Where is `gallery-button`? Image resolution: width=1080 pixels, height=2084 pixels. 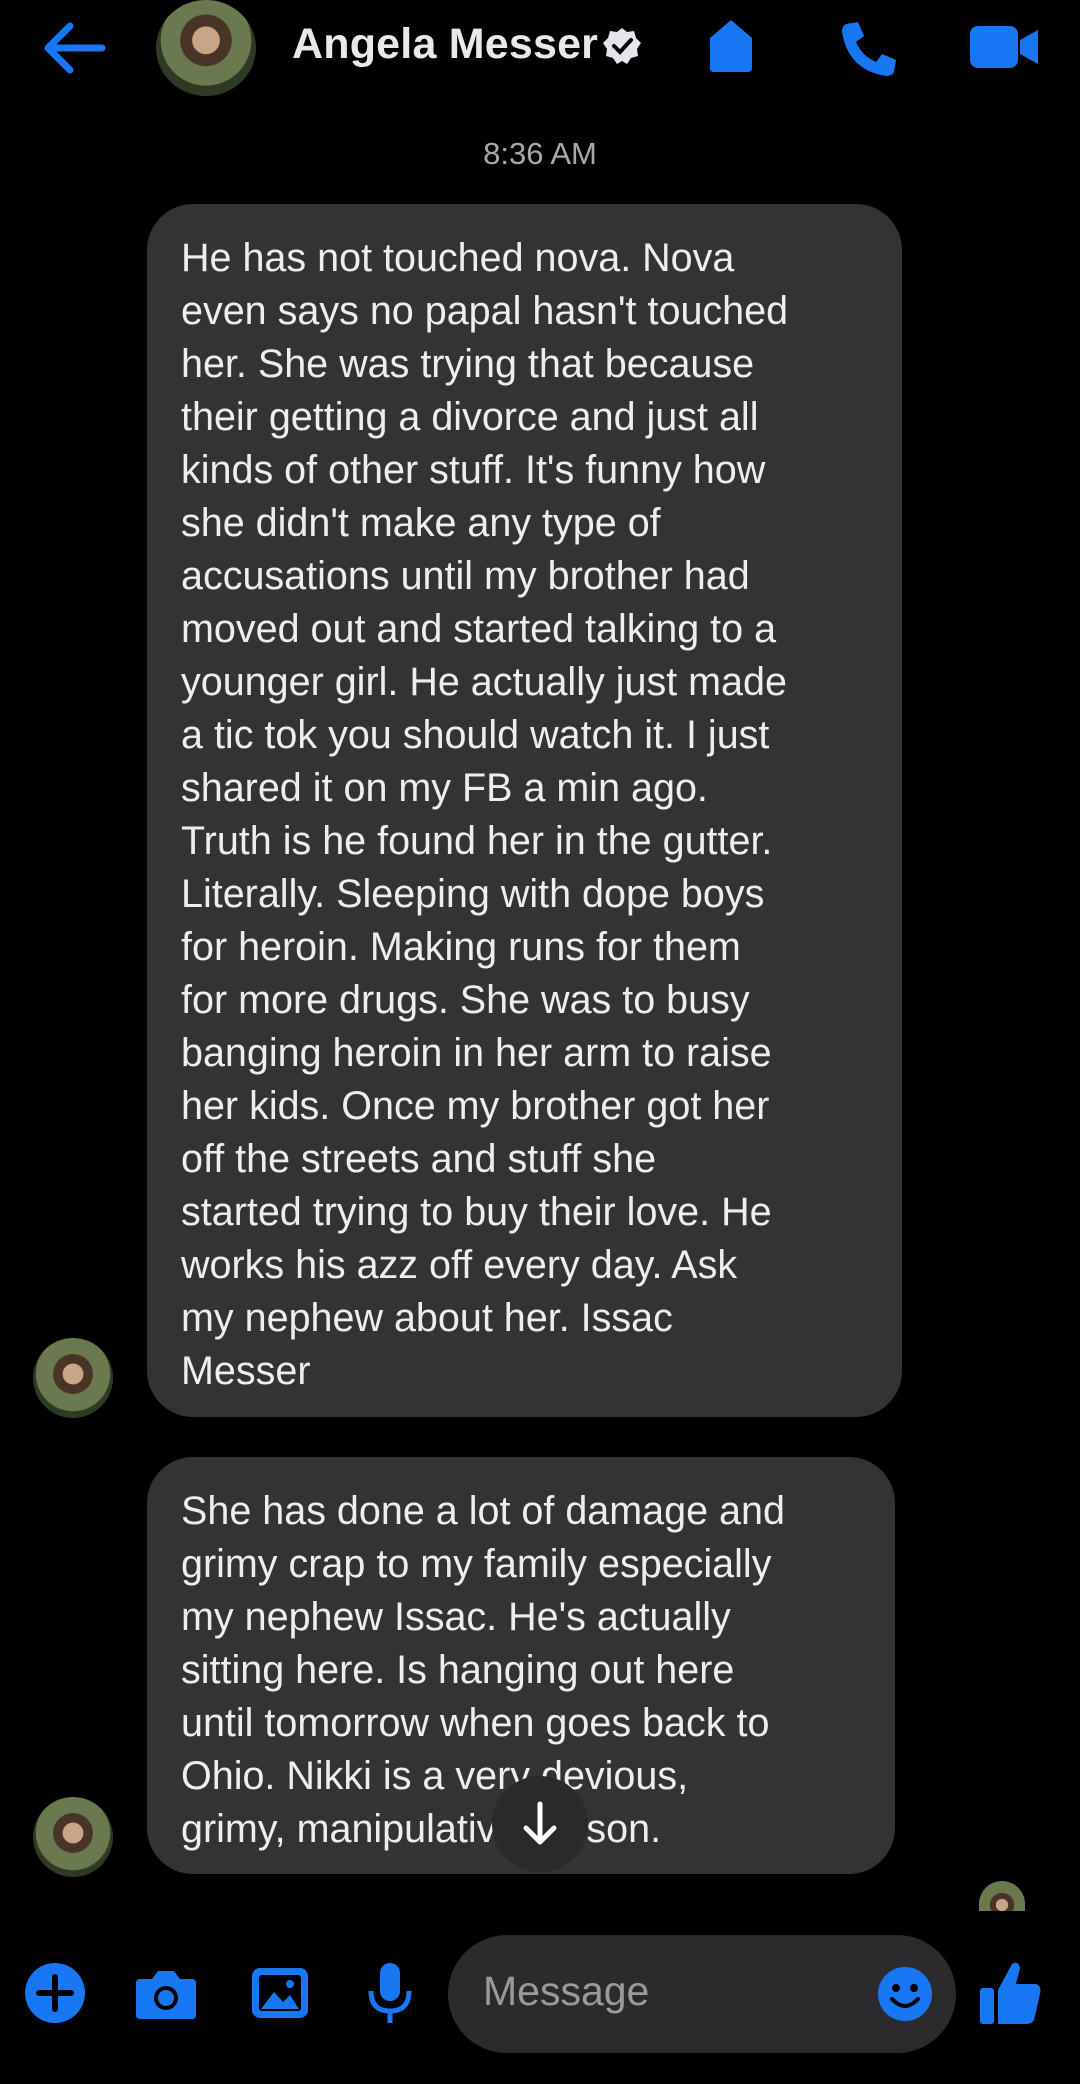
gallery-button is located at coordinates (280, 1993).